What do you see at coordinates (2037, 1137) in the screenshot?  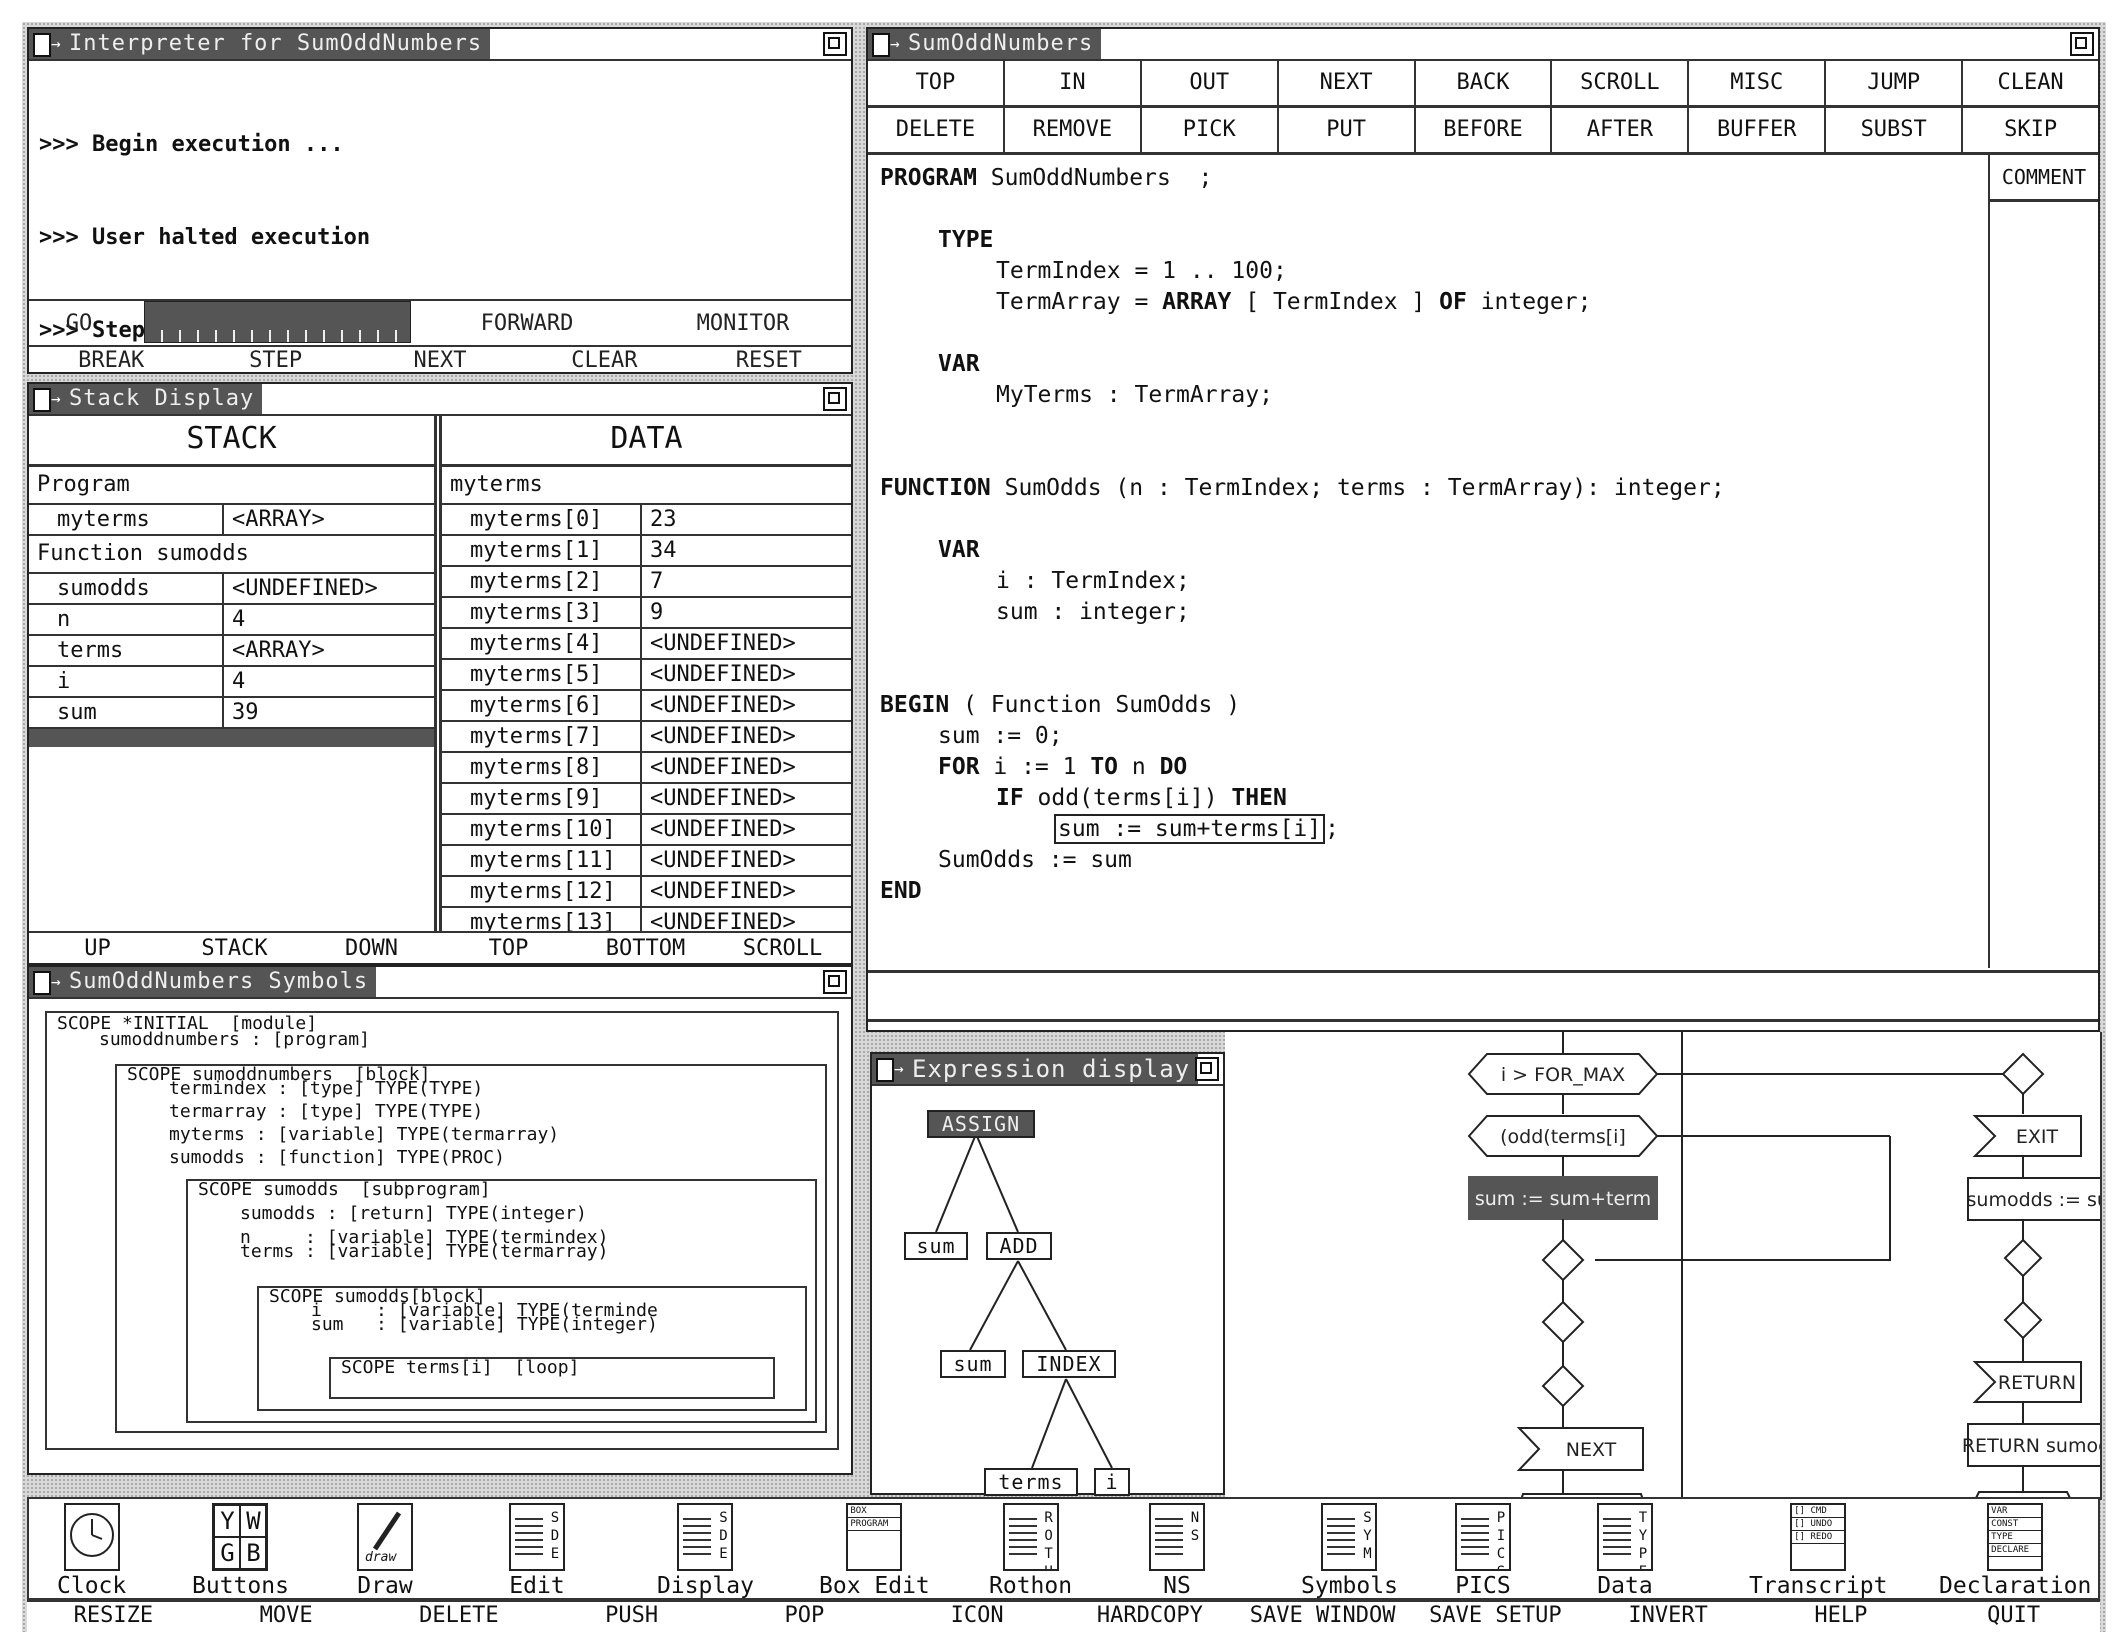 I see `exit-label: EXIT` at bounding box center [2037, 1137].